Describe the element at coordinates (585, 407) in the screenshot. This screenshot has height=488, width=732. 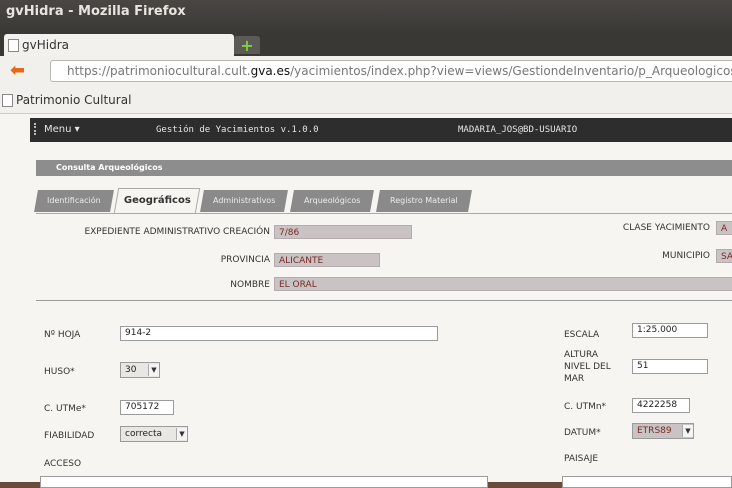
I see `utmn-label: C. UTMn*` at that location.